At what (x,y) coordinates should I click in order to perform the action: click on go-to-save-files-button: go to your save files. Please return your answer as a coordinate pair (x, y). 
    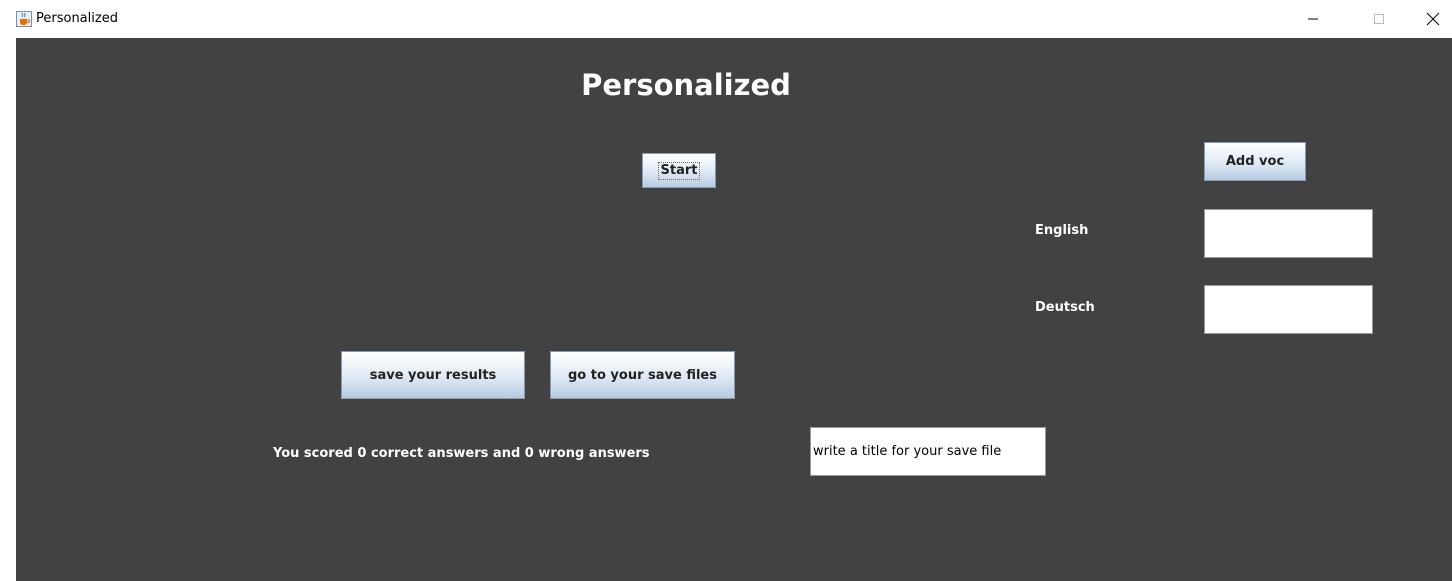
    Looking at the image, I should click on (642, 375).